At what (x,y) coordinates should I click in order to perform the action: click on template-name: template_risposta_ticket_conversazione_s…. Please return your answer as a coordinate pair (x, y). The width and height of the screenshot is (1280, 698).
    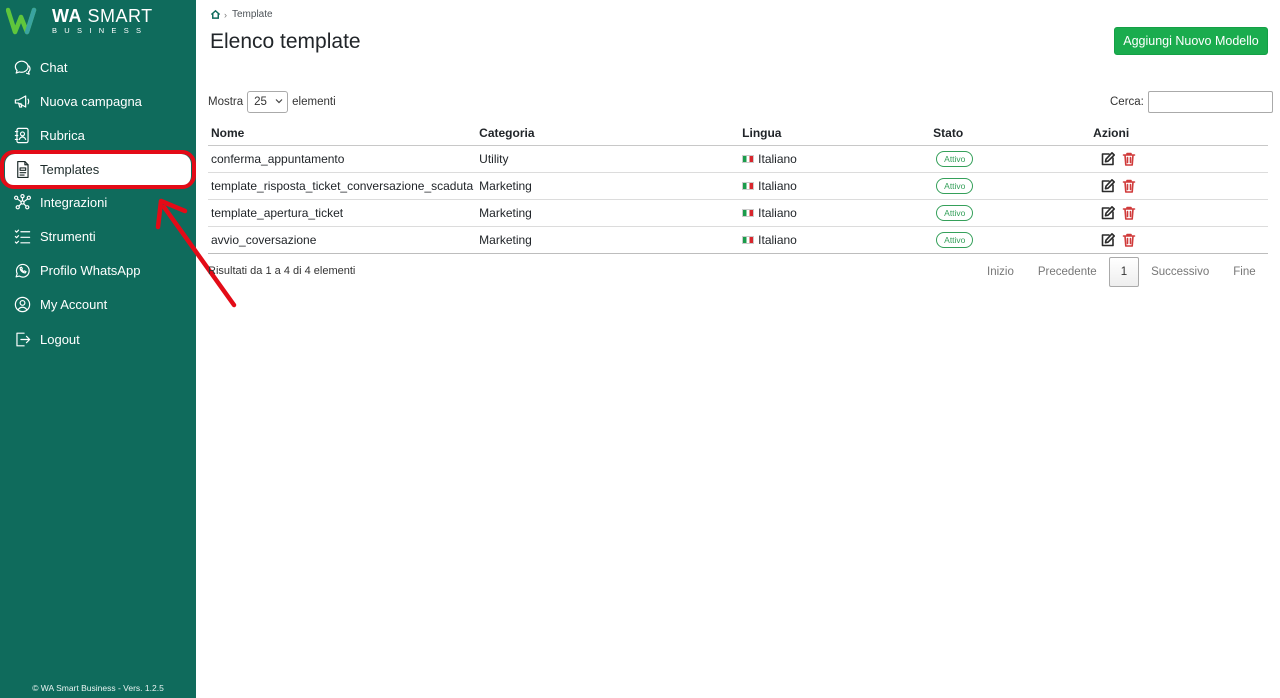
    Looking at the image, I should click on (342, 185).